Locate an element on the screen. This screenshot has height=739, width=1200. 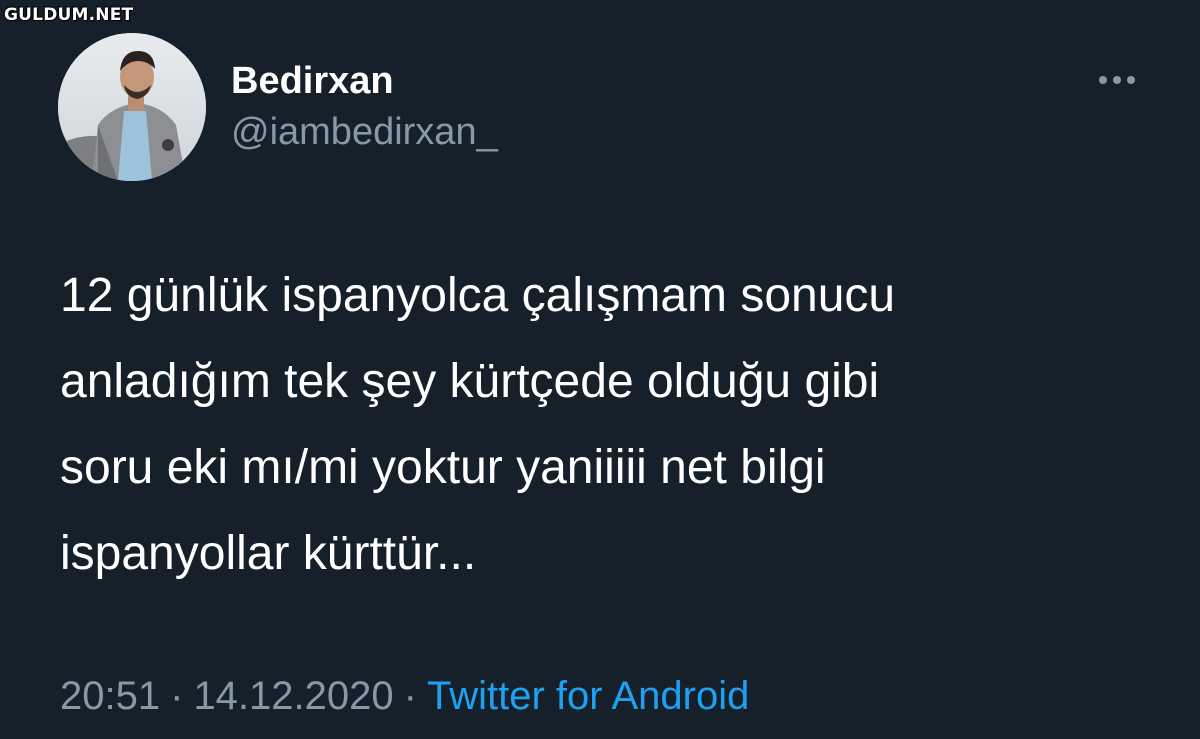
tweet-date: 14.12.2020 is located at coordinates (293, 696).